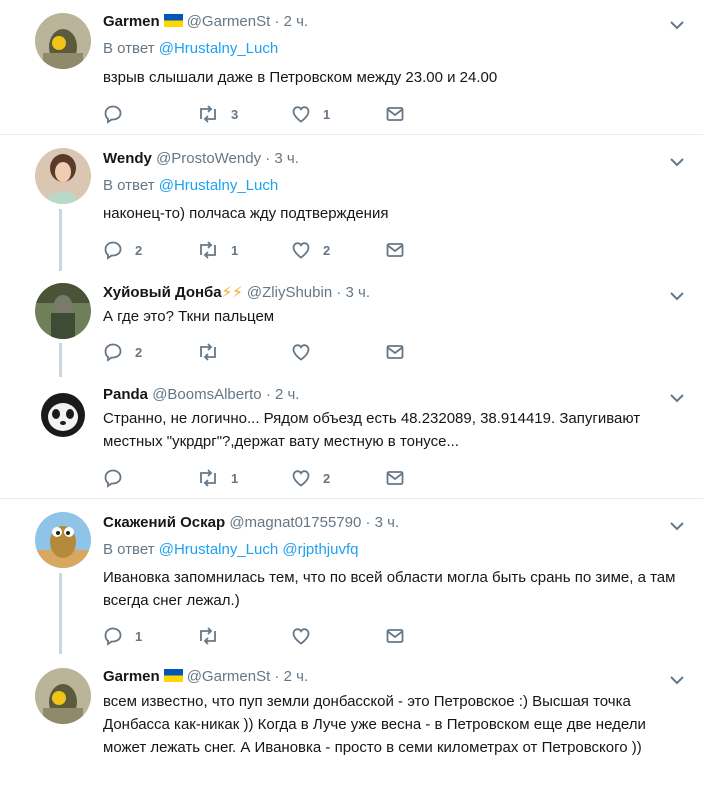  Describe the element at coordinates (327, 114) in the screenshot. I see `like-count: 1` at that location.